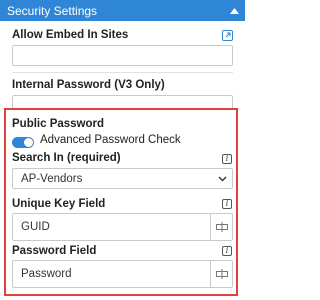  What do you see at coordinates (110, 140) in the screenshot?
I see `advanced-password-check-label: Advanced Password Check` at bounding box center [110, 140].